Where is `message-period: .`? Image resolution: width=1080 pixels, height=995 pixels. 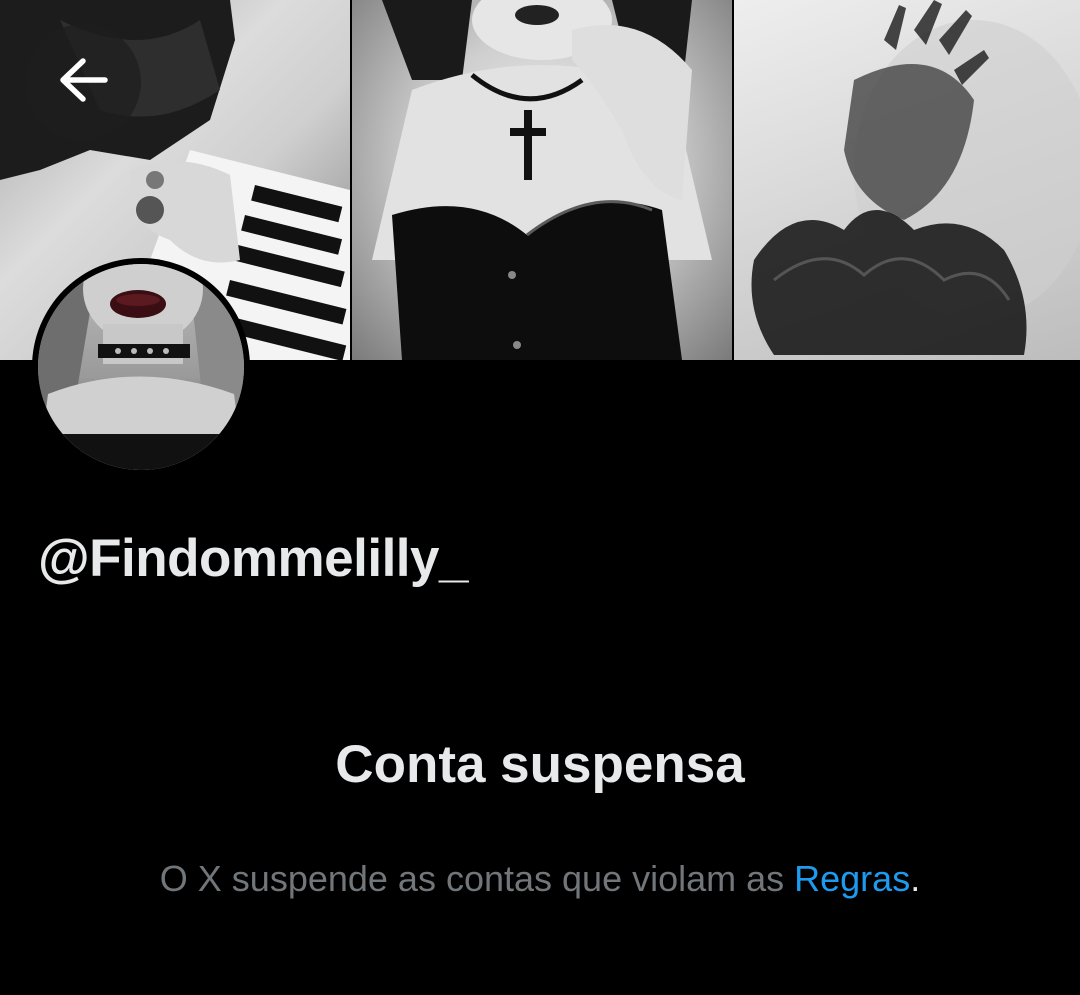 message-period: . is located at coordinates (915, 878).